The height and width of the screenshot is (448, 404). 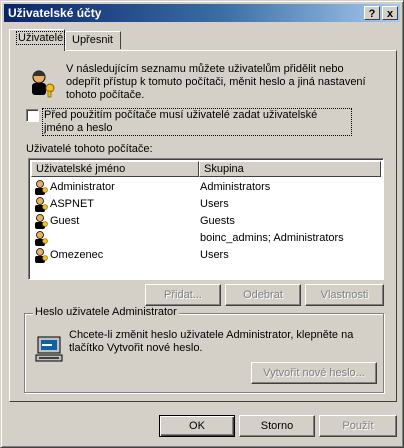 I want to click on password-group-title: Heslo uživatele Administrator, so click(x=106, y=312).